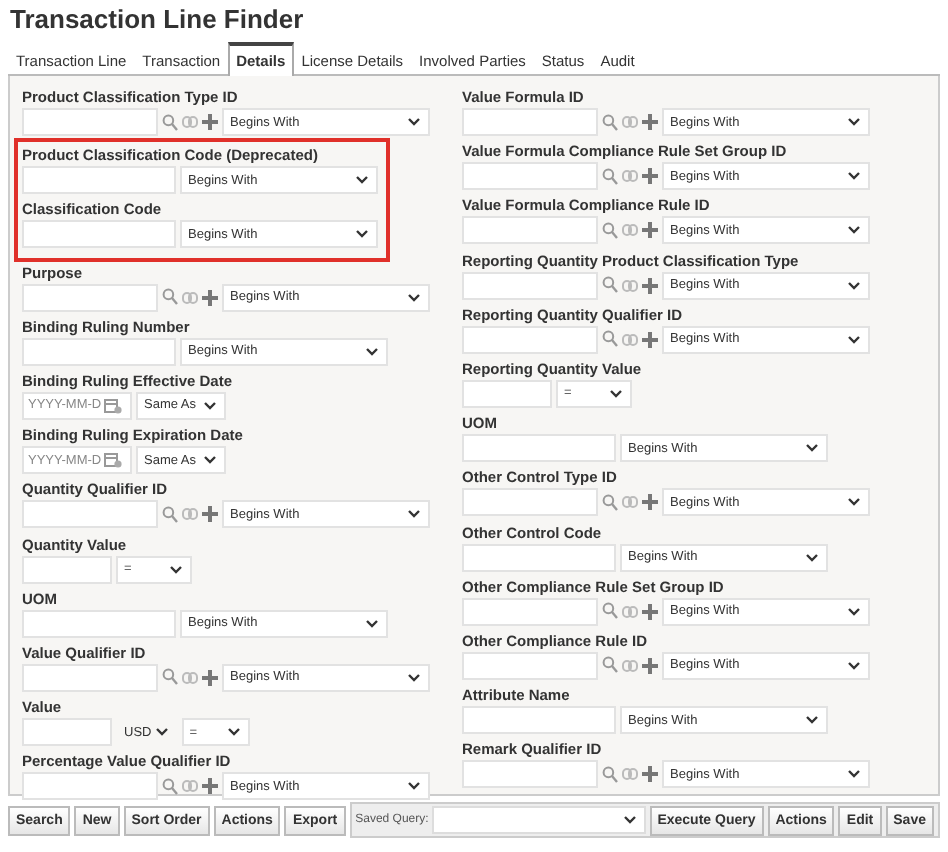  Describe the element at coordinates (539, 820) in the screenshot. I see `saved-query-select` at that location.